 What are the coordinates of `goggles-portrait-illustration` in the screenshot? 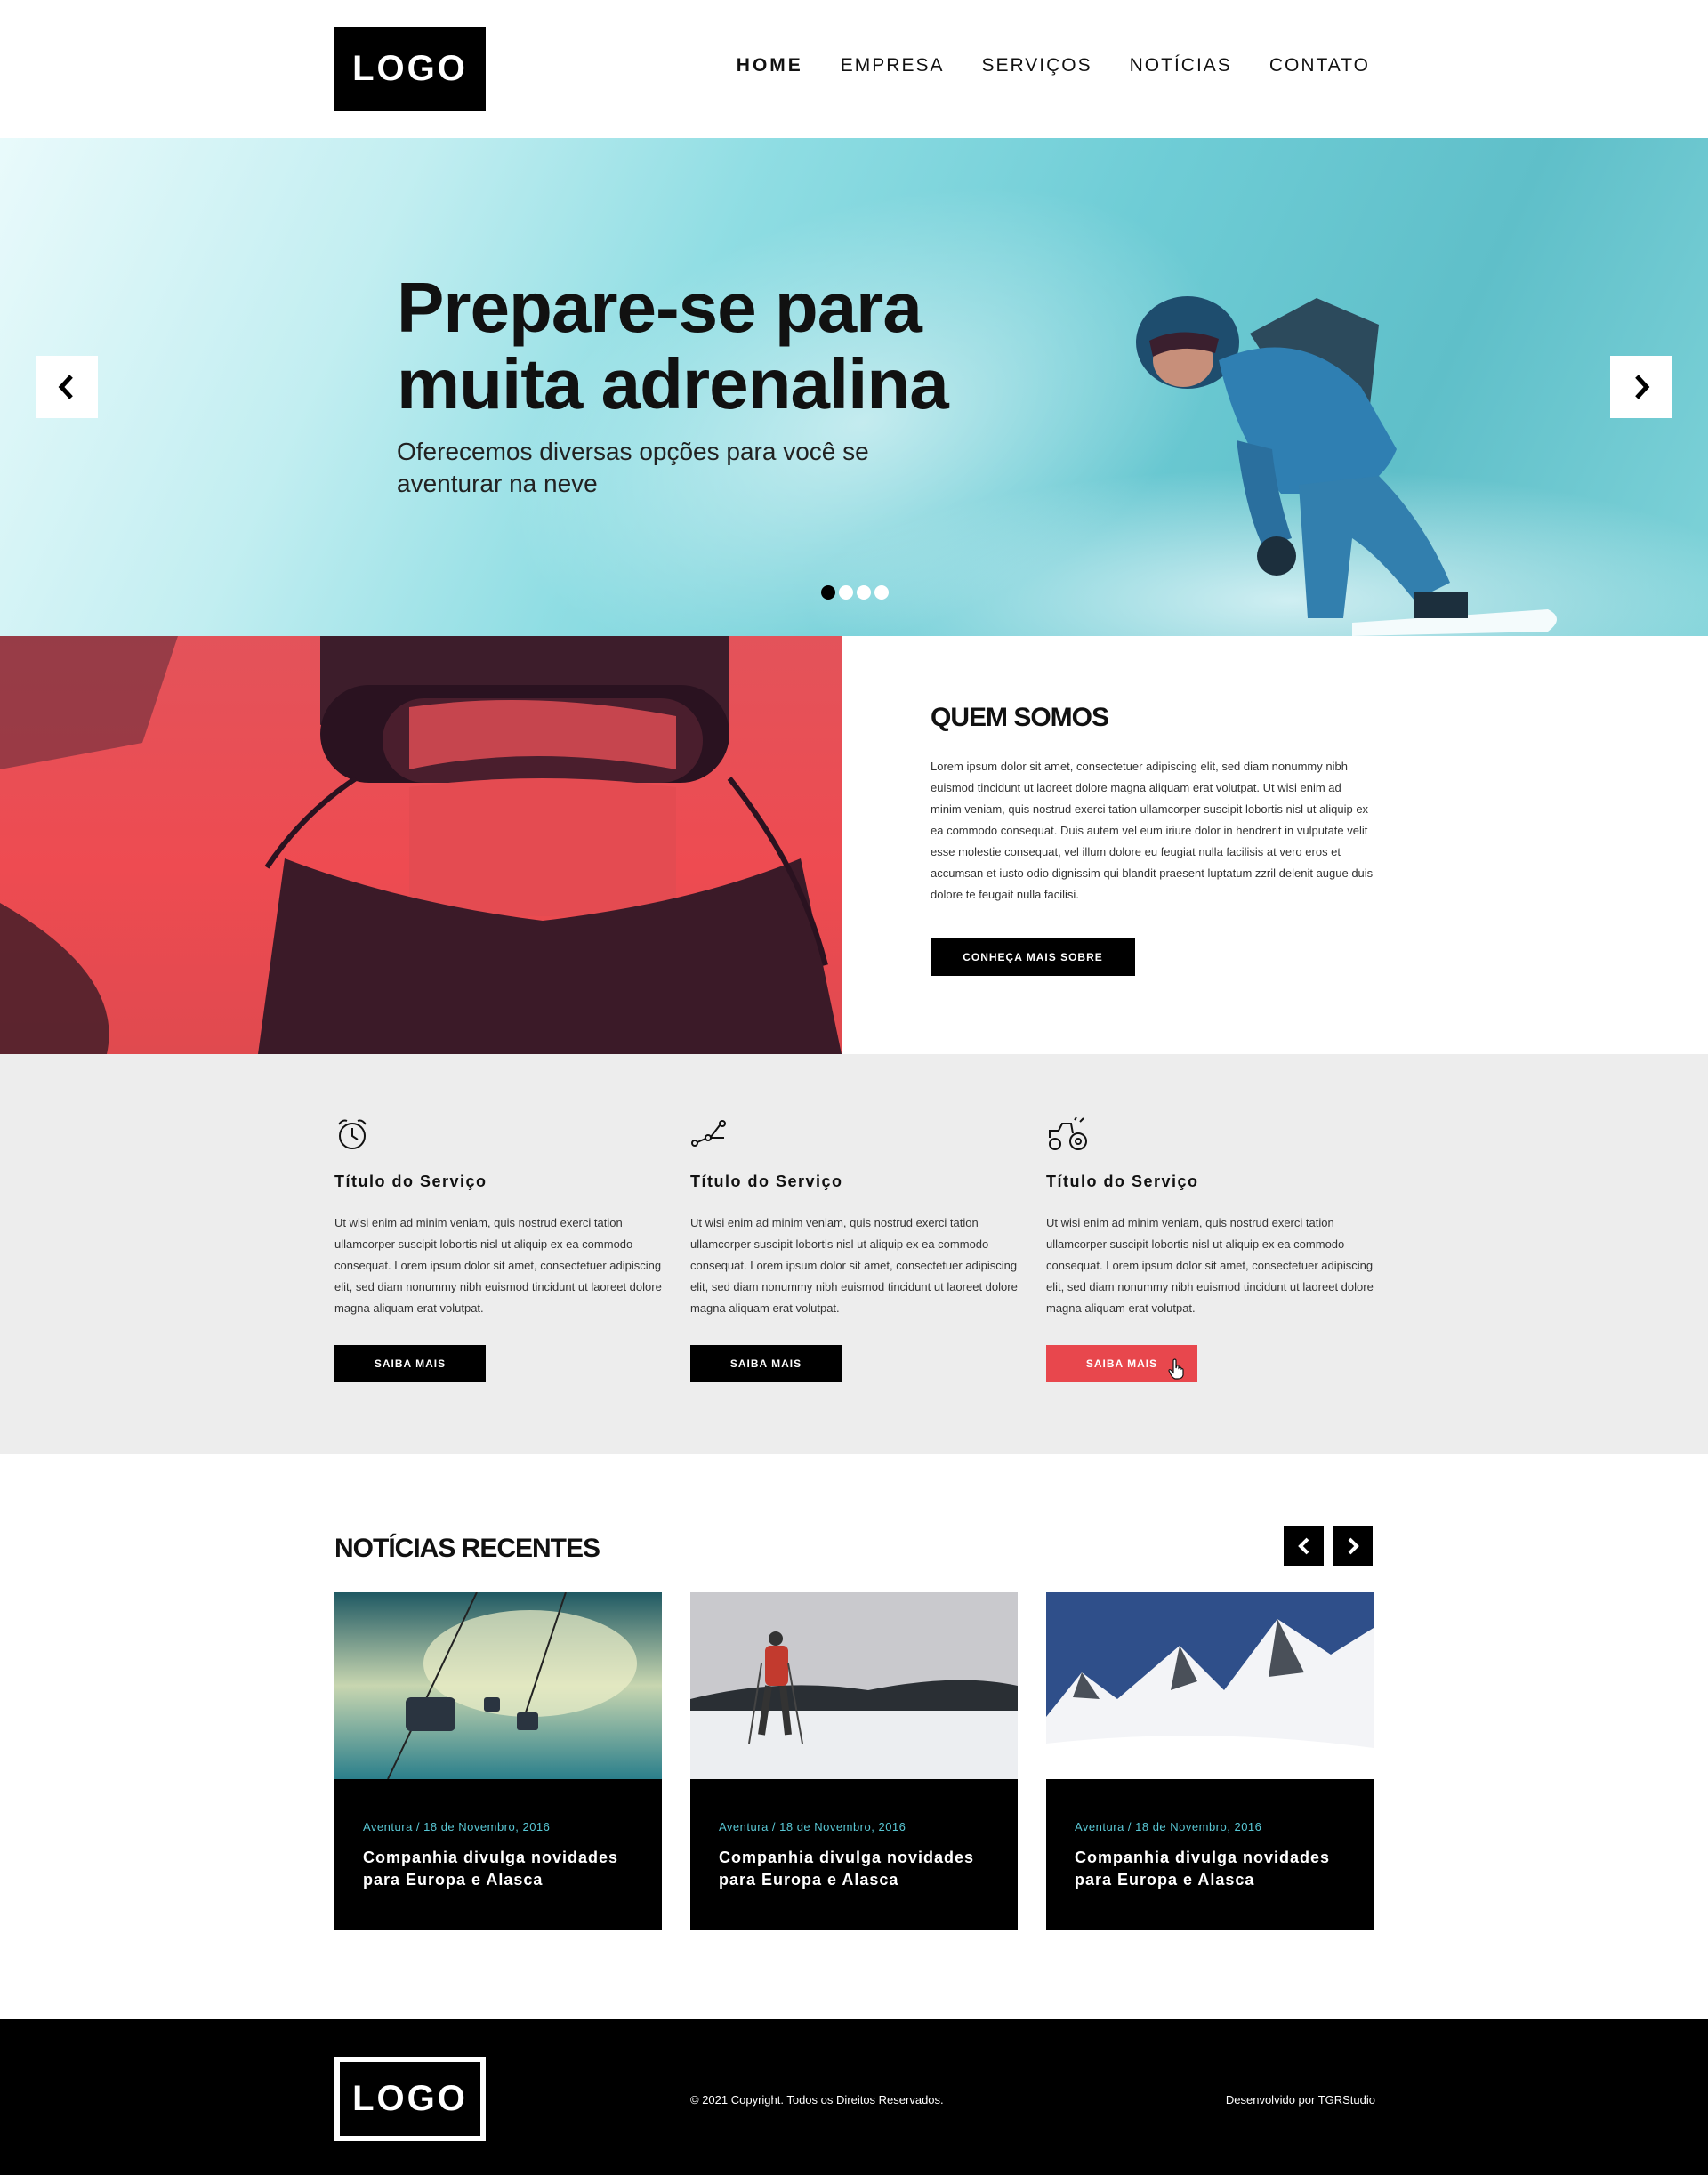 It's located at (421, 845).